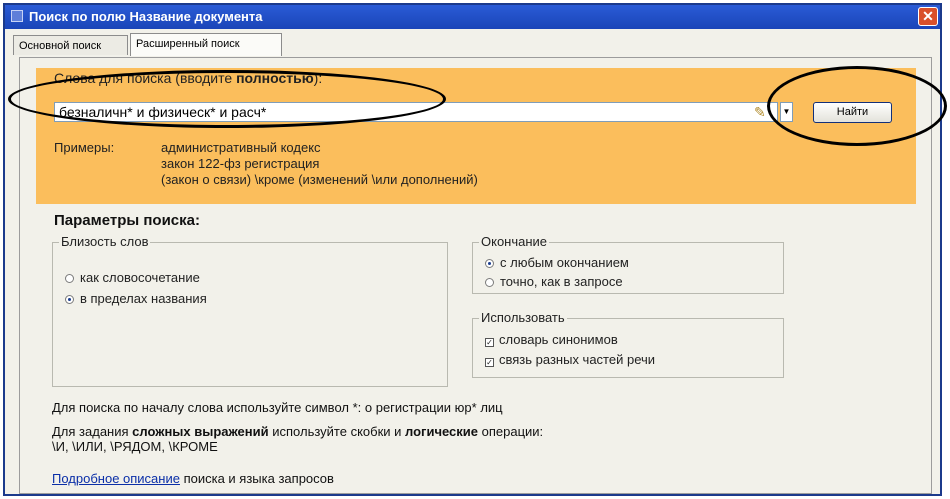 This screenshot has width=950, height=499. I want to click on radio-any-ending: с любым окончанием, so click(557, 262).